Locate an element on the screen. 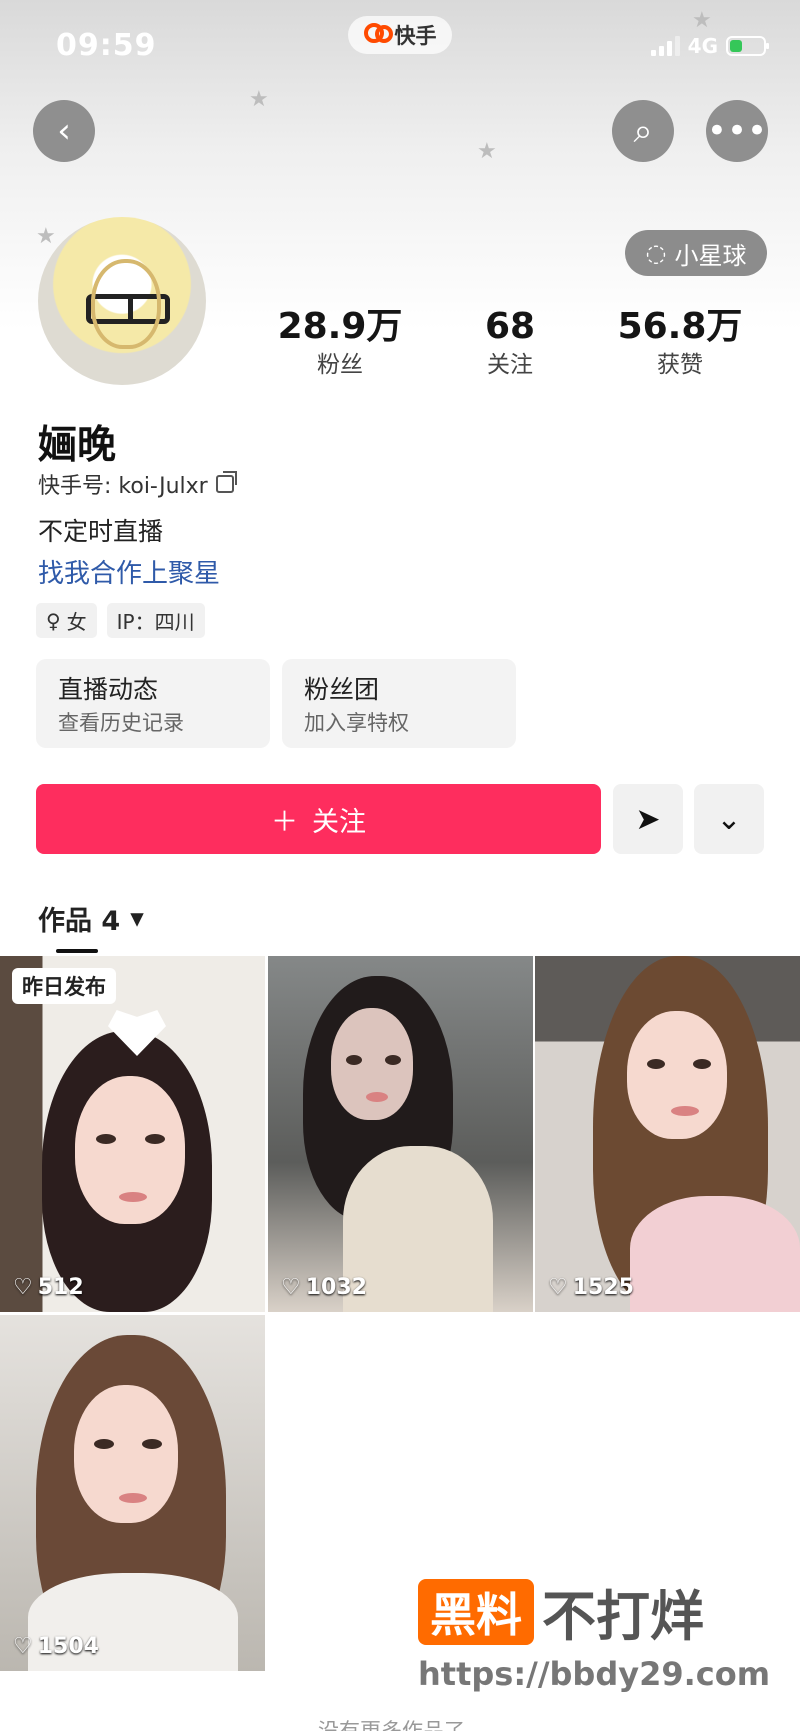 The height and width of the screenshot is (1731, 800). site-watermark: 黑料 不打烊 https://bbdy29.com is located at coordinates (599, 1632).